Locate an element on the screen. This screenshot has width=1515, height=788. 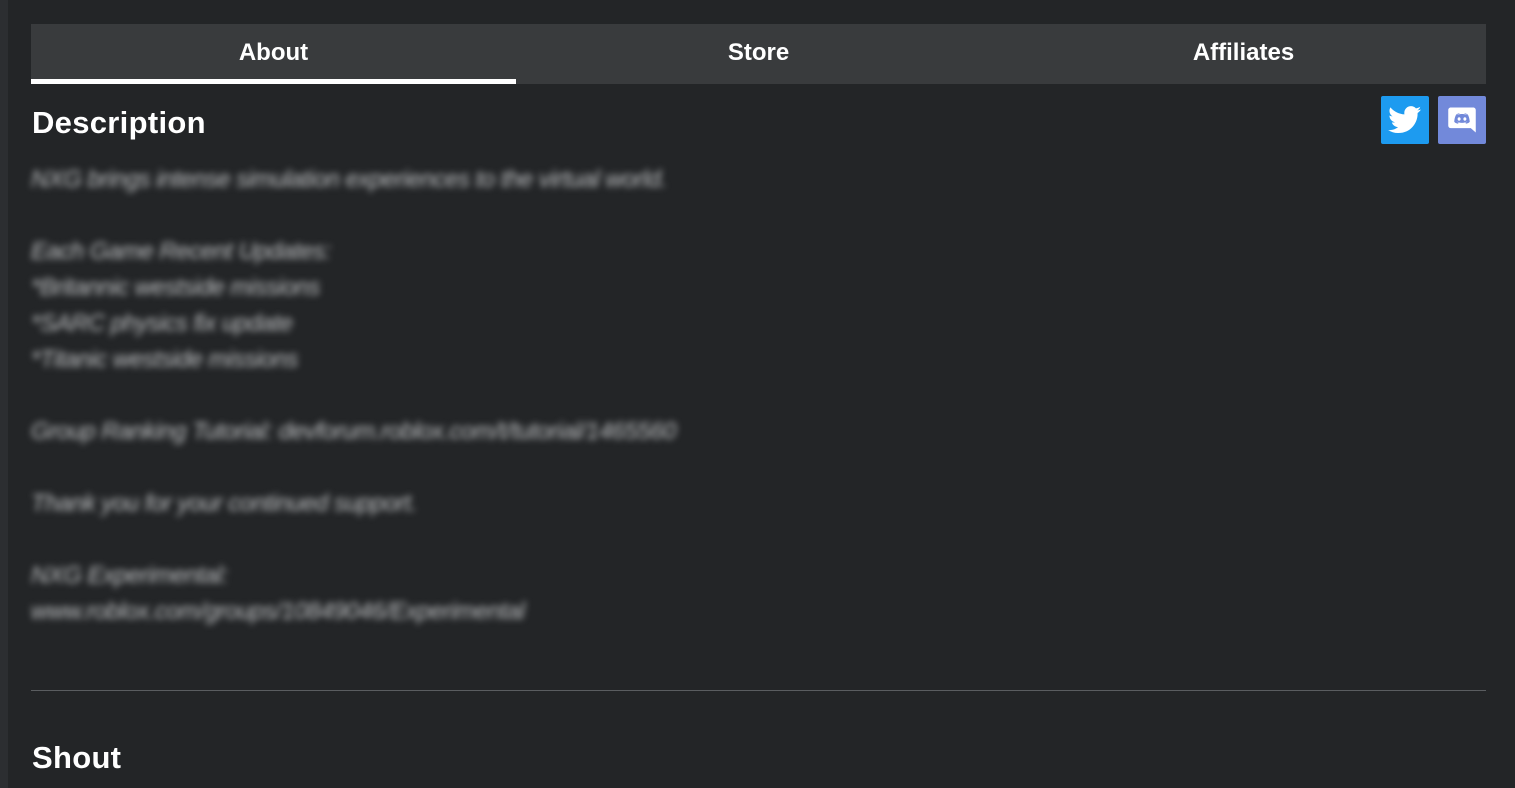
tab-about-label: About is located at coordinates (273, 52).